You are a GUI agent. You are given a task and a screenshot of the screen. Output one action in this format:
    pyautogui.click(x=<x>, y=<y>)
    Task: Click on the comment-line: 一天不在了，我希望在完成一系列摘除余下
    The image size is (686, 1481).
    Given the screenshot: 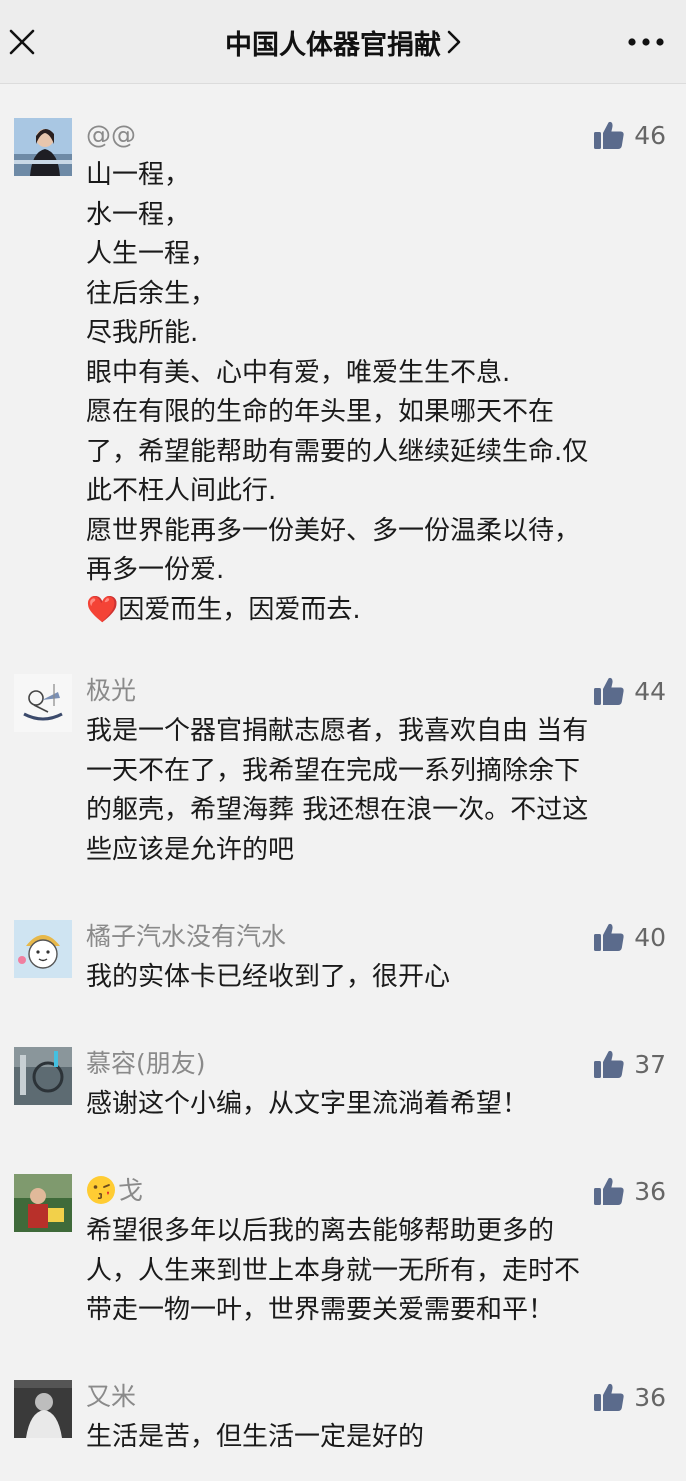 What is the action you would take?
    pyautogui.click(x=333, y=770)
    